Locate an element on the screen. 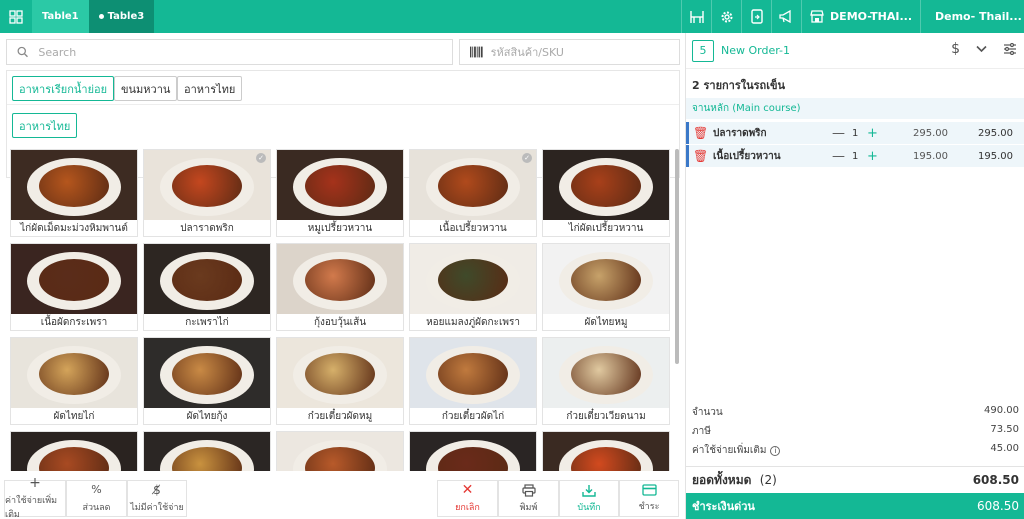 This screenshot has width=1024, height=519. product-card: ผัดไทยไก่ is located at coordinates (74, 381).